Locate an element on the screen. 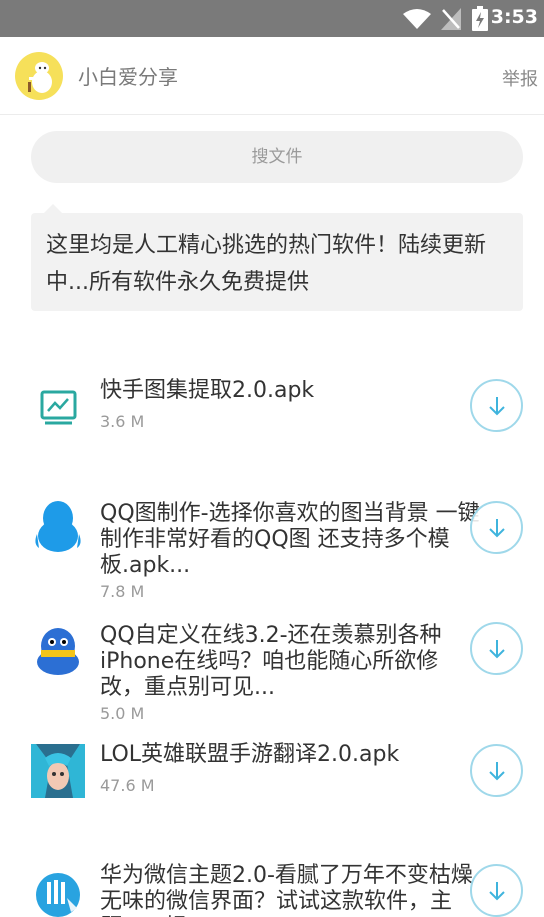  file-size: 7.8 M is located at coordinates (122, 591).